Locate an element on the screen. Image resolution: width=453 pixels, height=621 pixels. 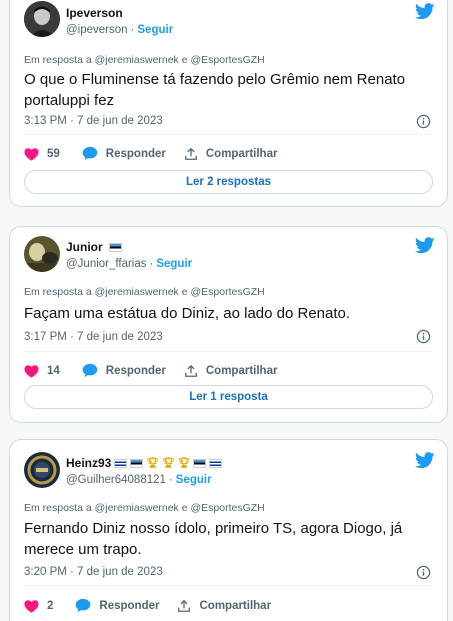
handle-row: @Guilher64088121 · Seguir is located at coordinates (139, 480).